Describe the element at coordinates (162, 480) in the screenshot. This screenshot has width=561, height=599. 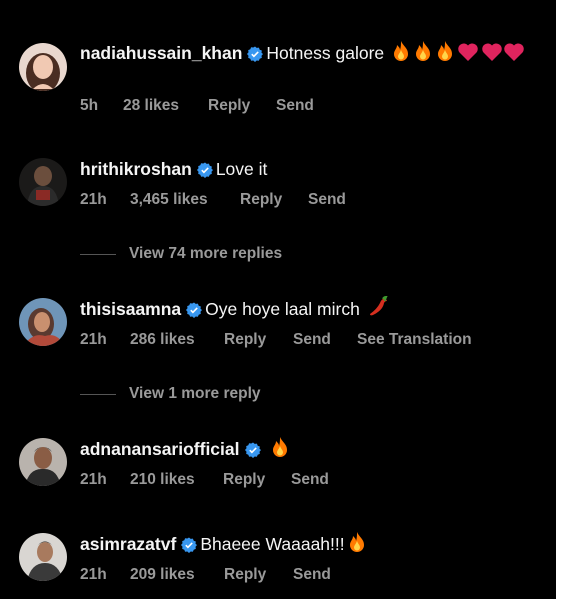
I see `likes-count: 210 likes` at that location.